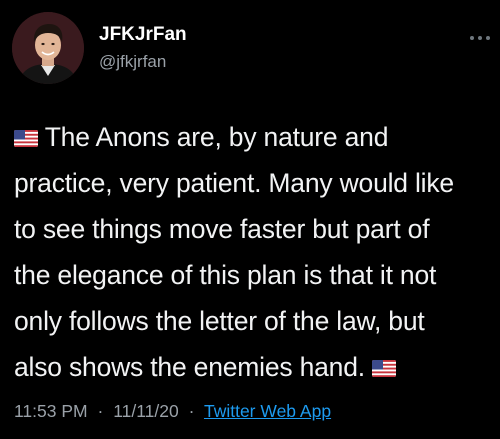 The image size is (500, 439). Describe the element at coordinates (267, 411) in the screenshot. I see `tweet-source-link: Twitter Web App` at that location.